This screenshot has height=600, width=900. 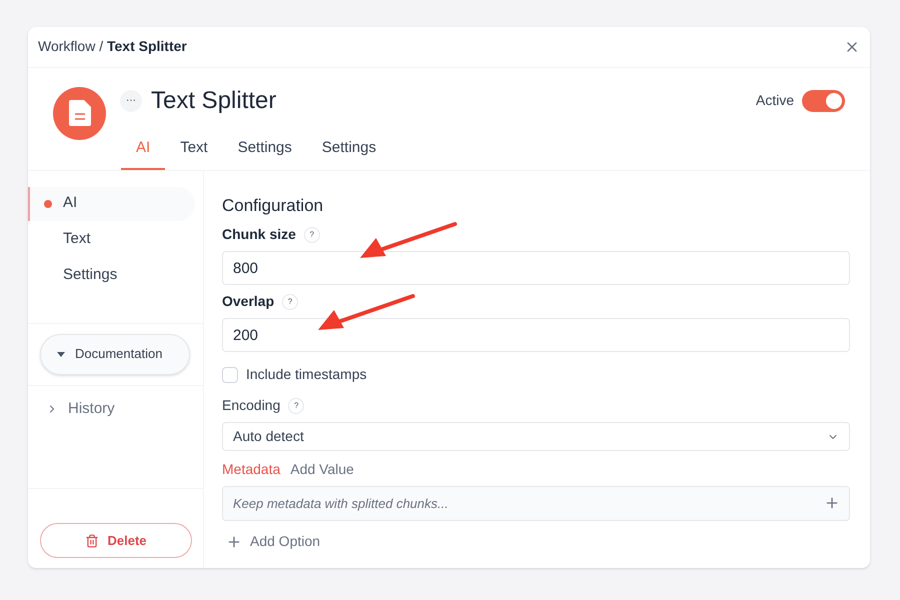 What do you see at coordinates (111, 275) in the screenshot?
I see `sidebar-item: Settings` at bounding box center [111, 275].